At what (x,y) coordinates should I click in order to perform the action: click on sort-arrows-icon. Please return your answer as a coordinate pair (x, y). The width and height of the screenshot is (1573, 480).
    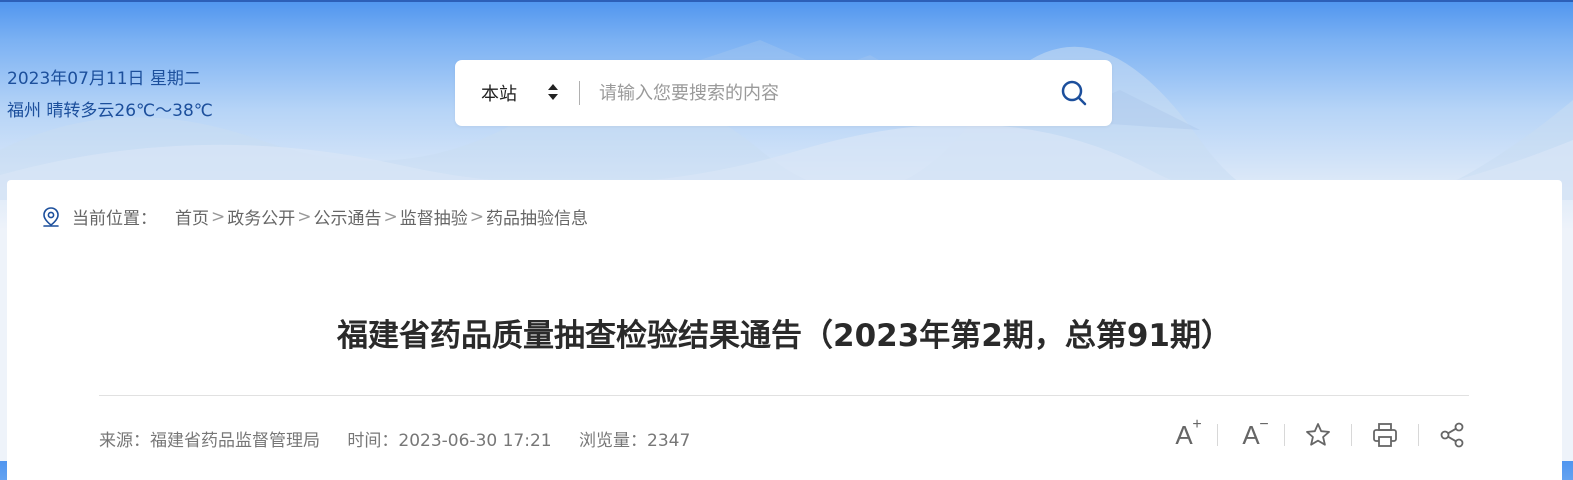
    Looking at the image, I should click on (553, 92).